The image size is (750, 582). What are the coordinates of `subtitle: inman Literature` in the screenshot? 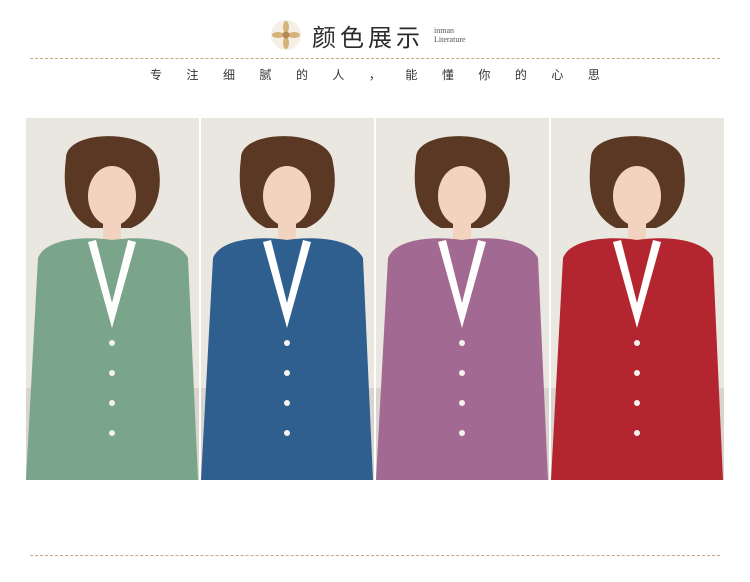 It's located at (450, 35).